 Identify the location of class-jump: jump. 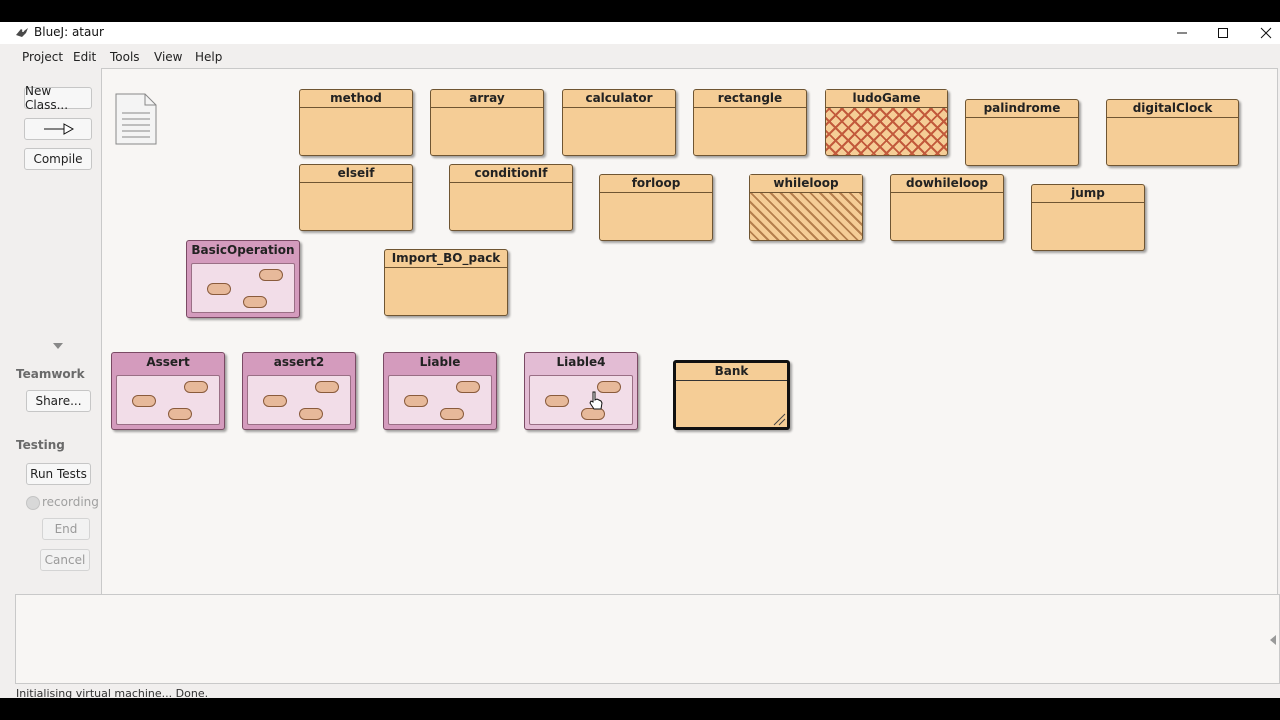
(1088, 217).